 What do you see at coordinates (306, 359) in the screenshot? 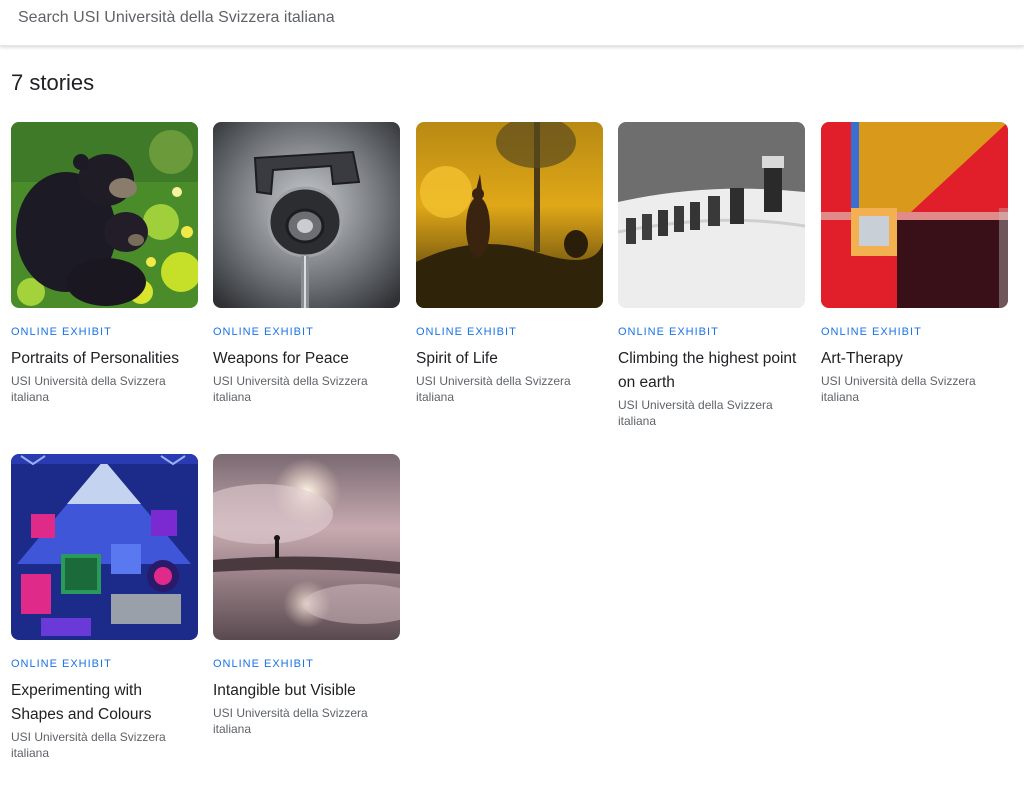
I see `story-title: Weapons for Peace` at bounding box center [306, 359].